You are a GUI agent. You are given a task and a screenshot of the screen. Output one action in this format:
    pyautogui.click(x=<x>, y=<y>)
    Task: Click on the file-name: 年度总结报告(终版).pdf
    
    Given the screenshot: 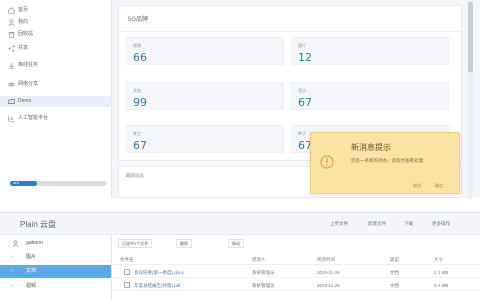 What is the action you would take?
    pyautogui.click(x=157, y=286)
    